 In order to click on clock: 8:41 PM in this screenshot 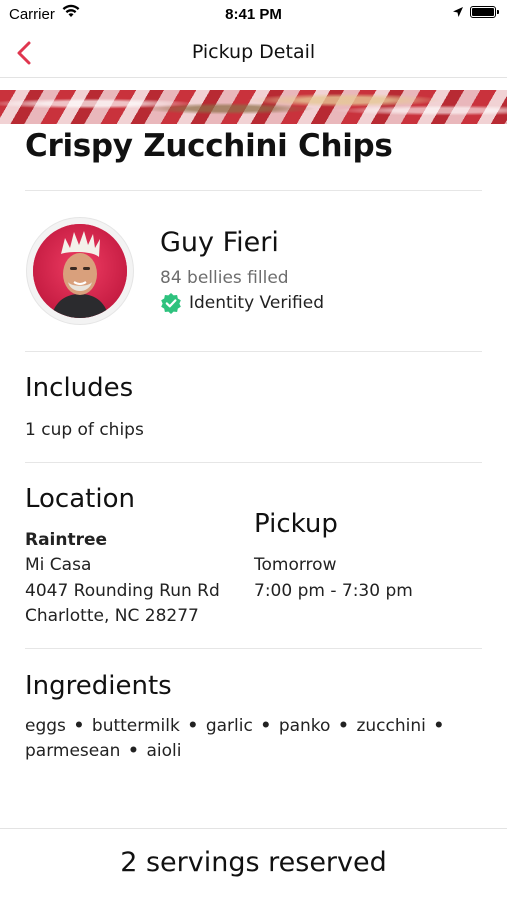, I will do `click(253, 14)`.